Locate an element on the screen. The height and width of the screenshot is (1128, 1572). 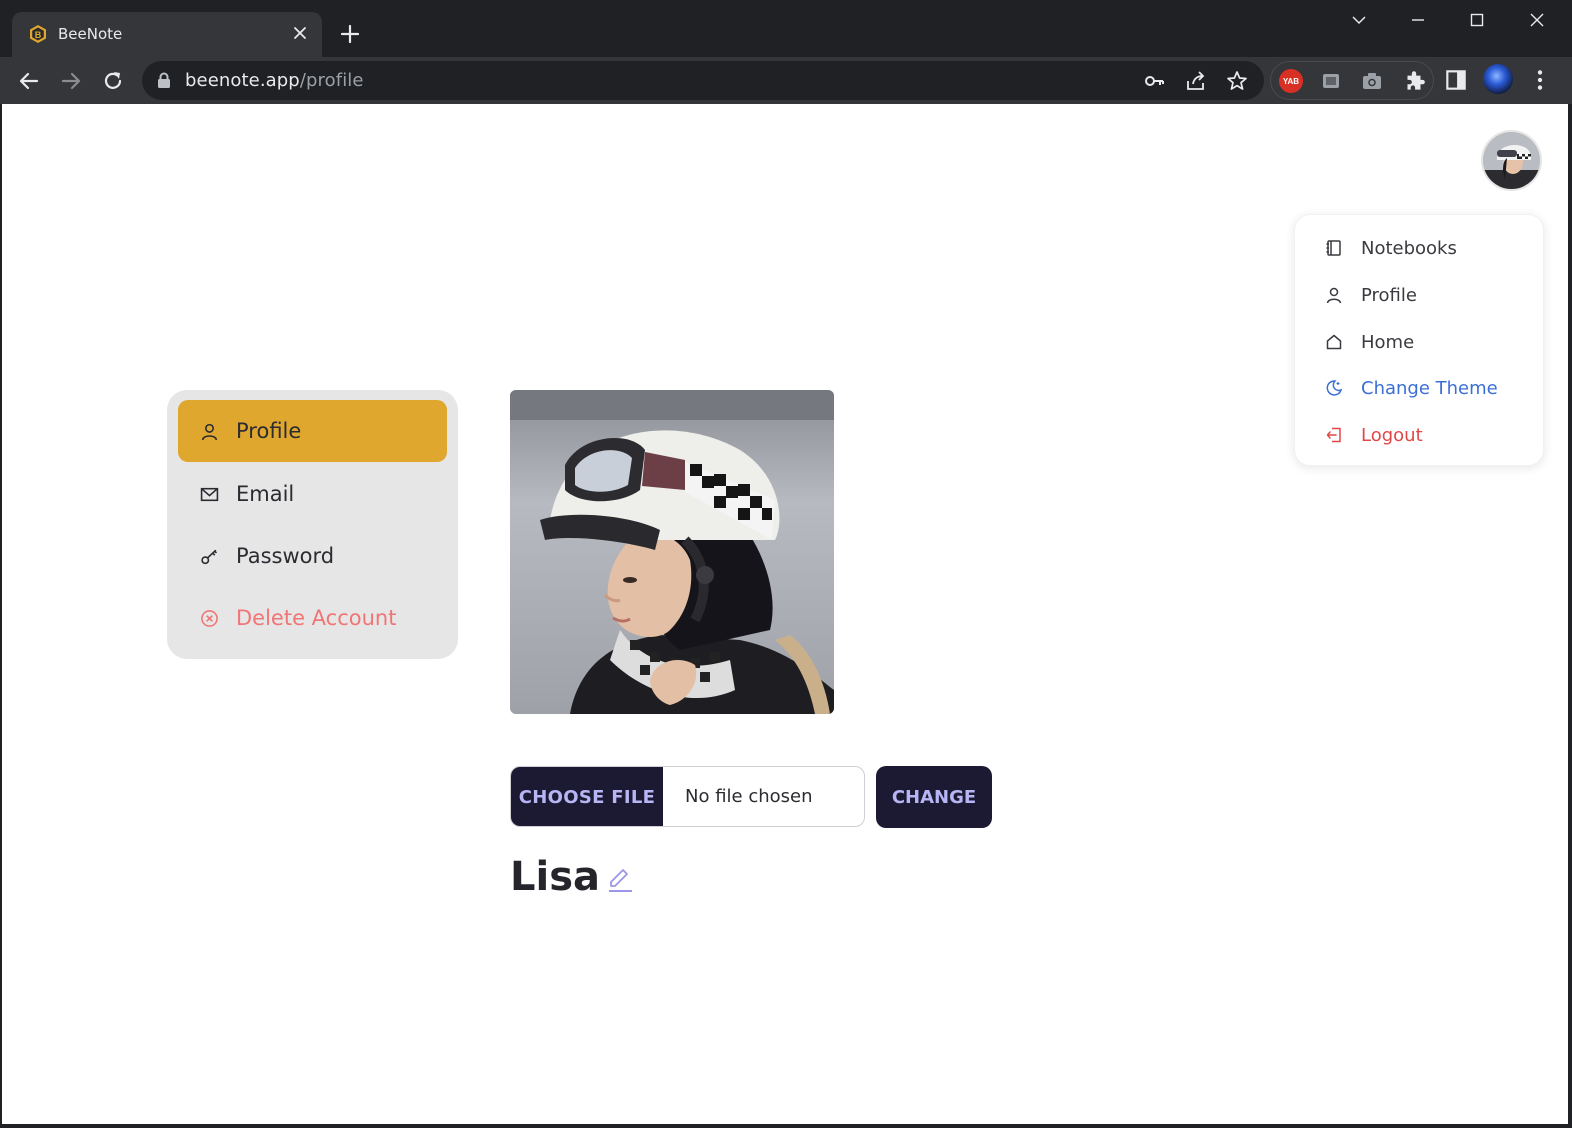
menu-item-logout: Logout is located at coordinates (1374, 435).